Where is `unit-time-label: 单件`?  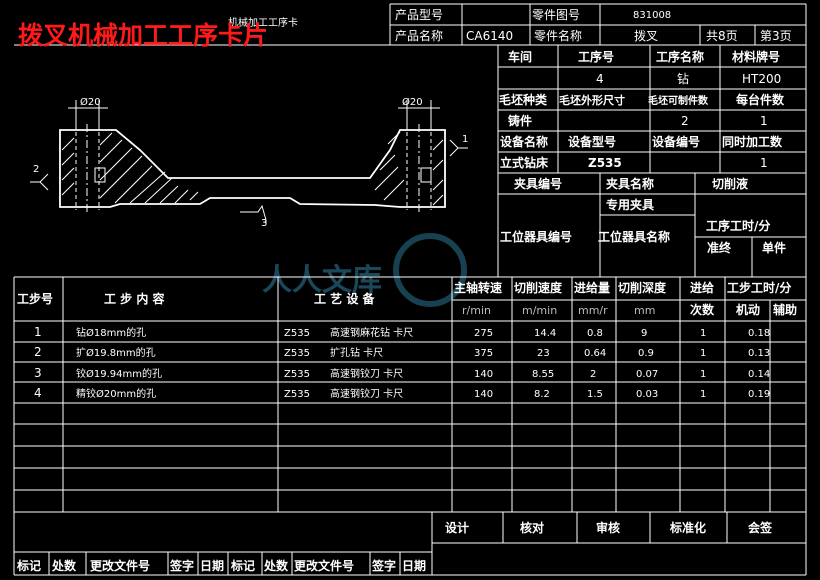
unit-time-label: 单件 is located at coordinates (774, 247).